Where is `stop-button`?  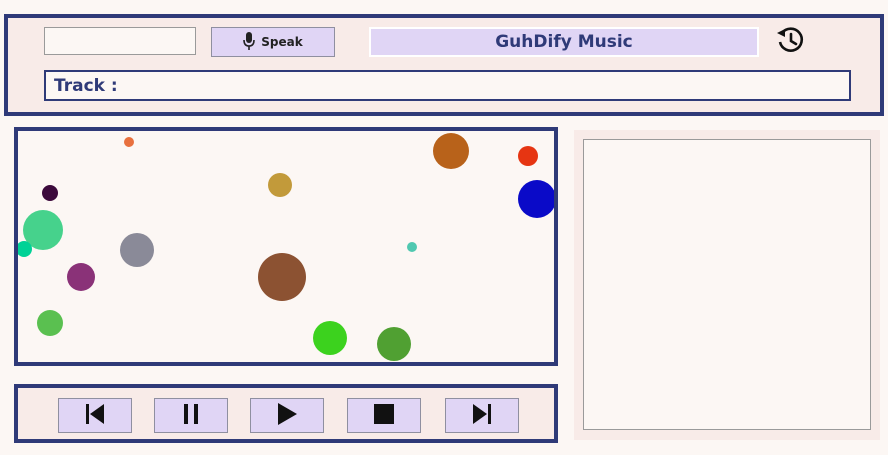 stop-button is located at coordinates (384, 415).